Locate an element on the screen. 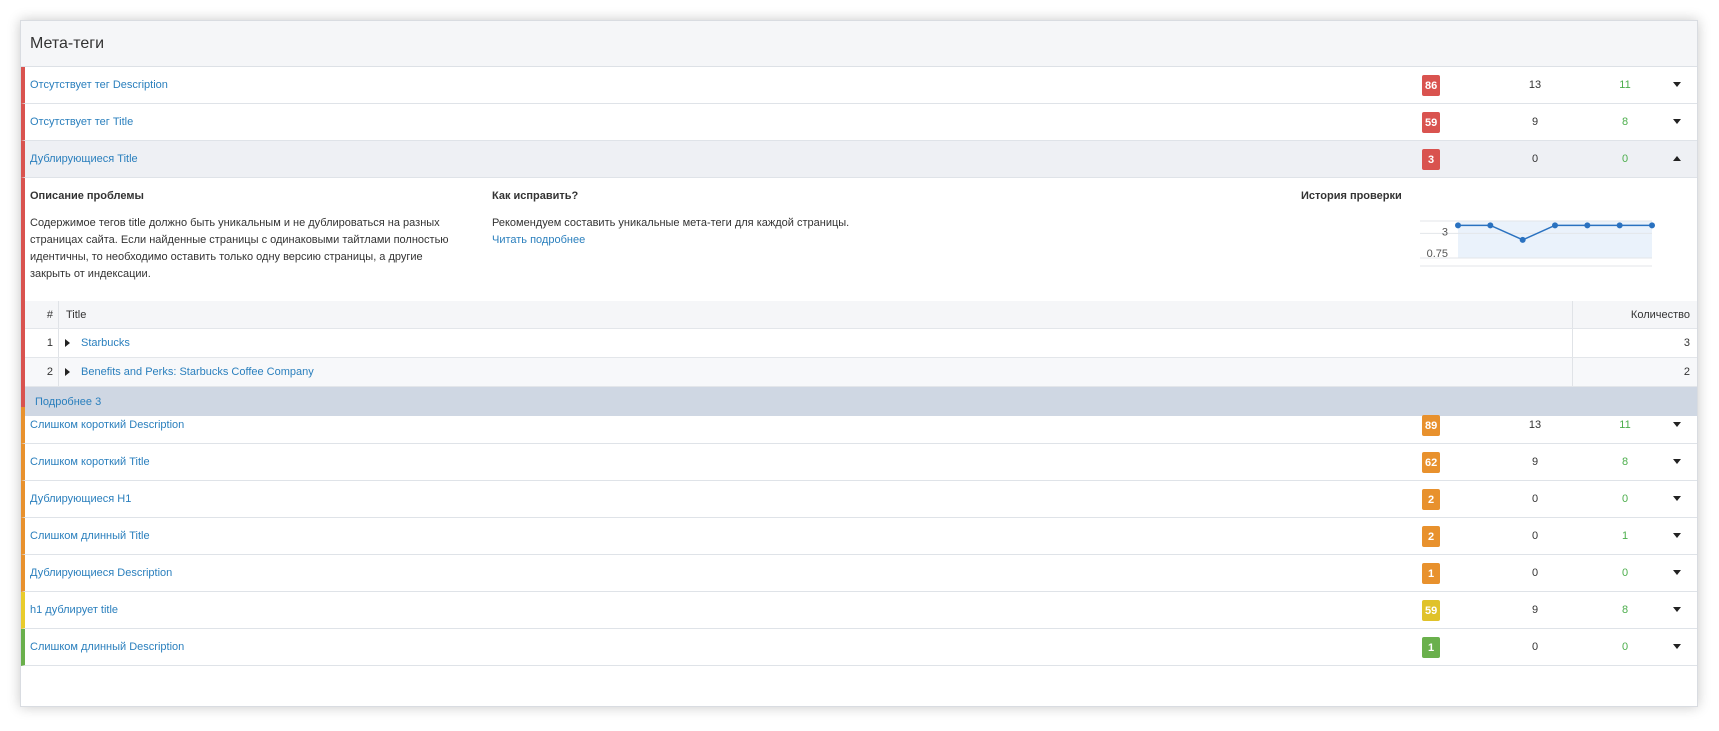 The height and width of the screenshot is (731, 1719). issue-label: Дублирующиеся H1 is located at coordinates (80, 499).